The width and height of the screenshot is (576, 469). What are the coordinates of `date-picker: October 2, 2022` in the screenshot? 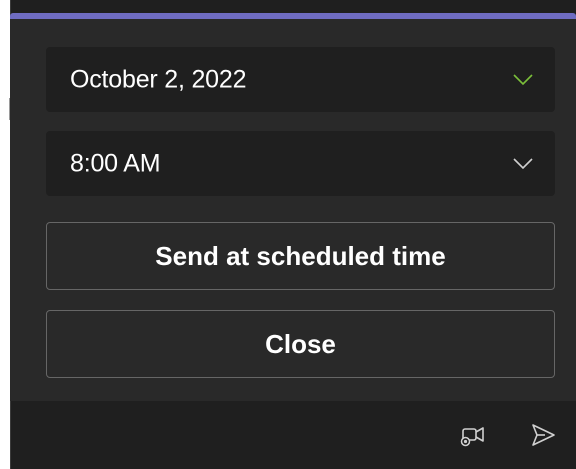 It's located at (300, 79).